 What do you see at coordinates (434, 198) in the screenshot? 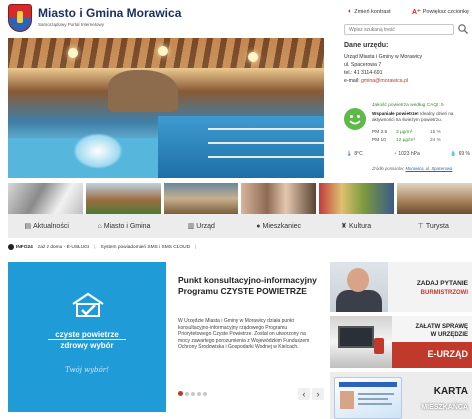
I see `thumb-tourist` at bounding box center [434, 198].